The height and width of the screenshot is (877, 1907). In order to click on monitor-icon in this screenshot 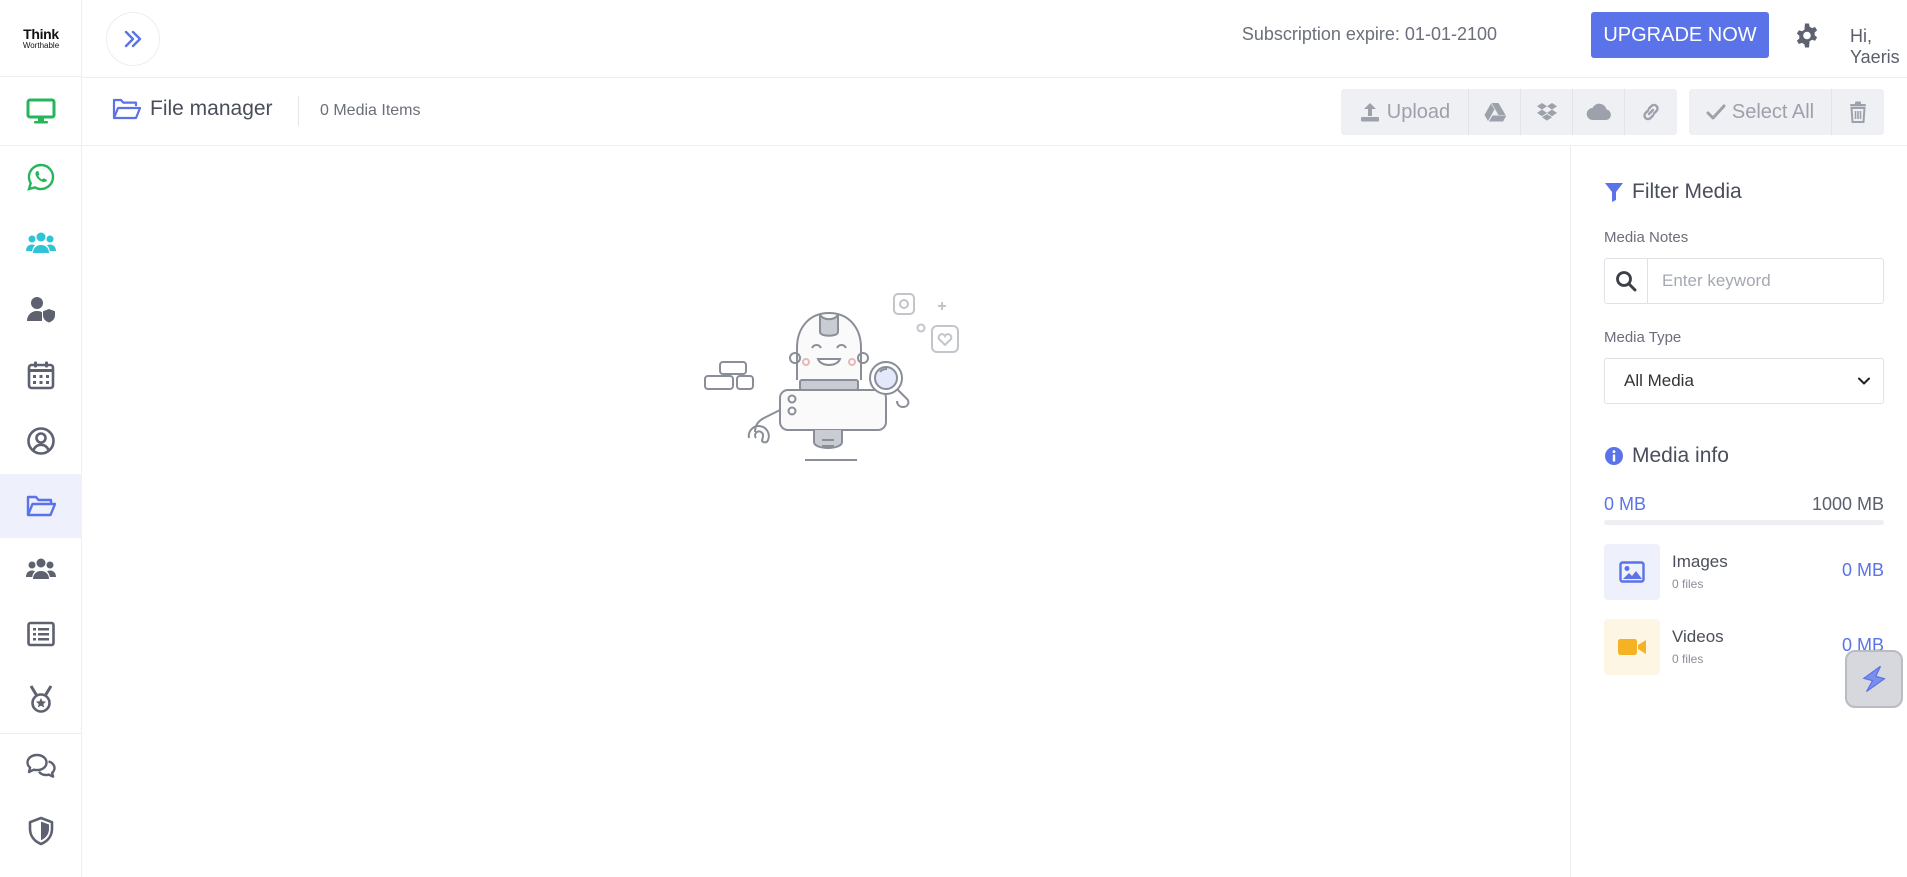, I will do `click(41, 111)`.